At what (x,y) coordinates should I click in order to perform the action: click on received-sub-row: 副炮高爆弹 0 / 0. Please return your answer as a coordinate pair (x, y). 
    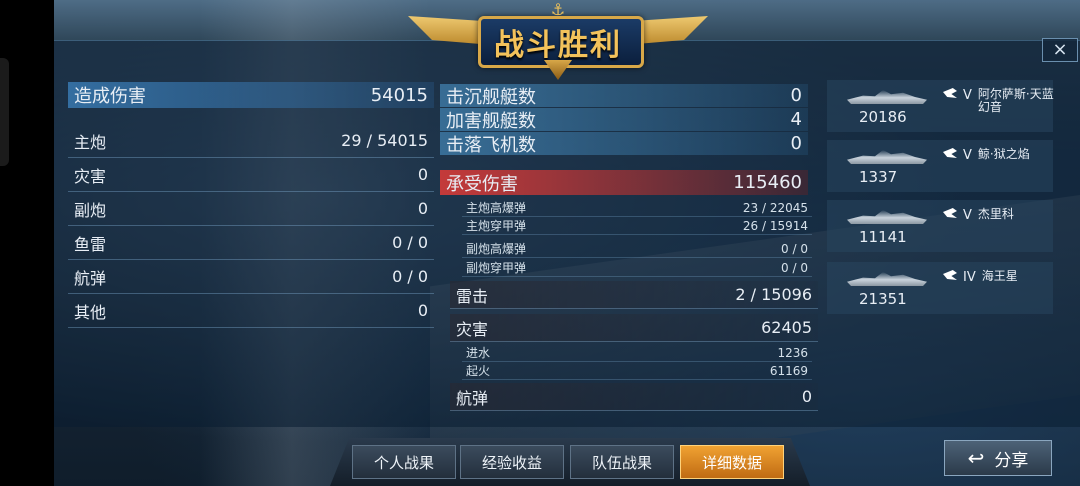
    Looking at the image, I should click on (637, 249).